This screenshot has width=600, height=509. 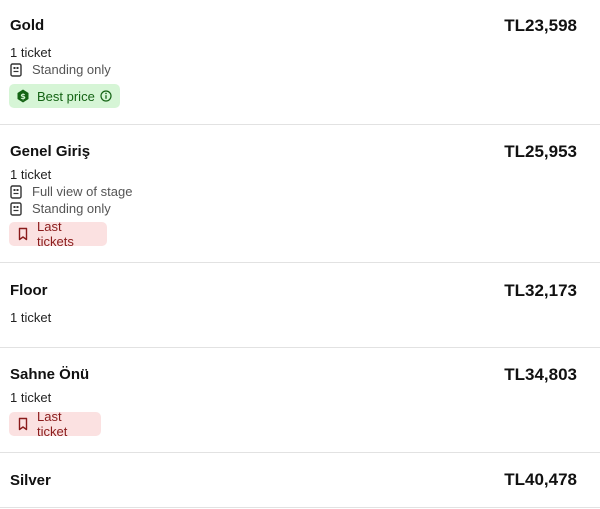 I want to click on last-ticket-badge: Last ticket, so click(x=55, y=424).